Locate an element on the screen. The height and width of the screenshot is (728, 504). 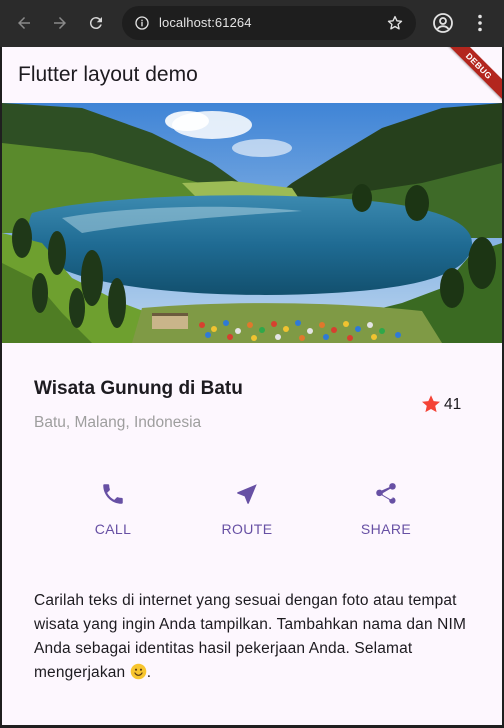
more-vert-icon is located at coordinates (480, 23).